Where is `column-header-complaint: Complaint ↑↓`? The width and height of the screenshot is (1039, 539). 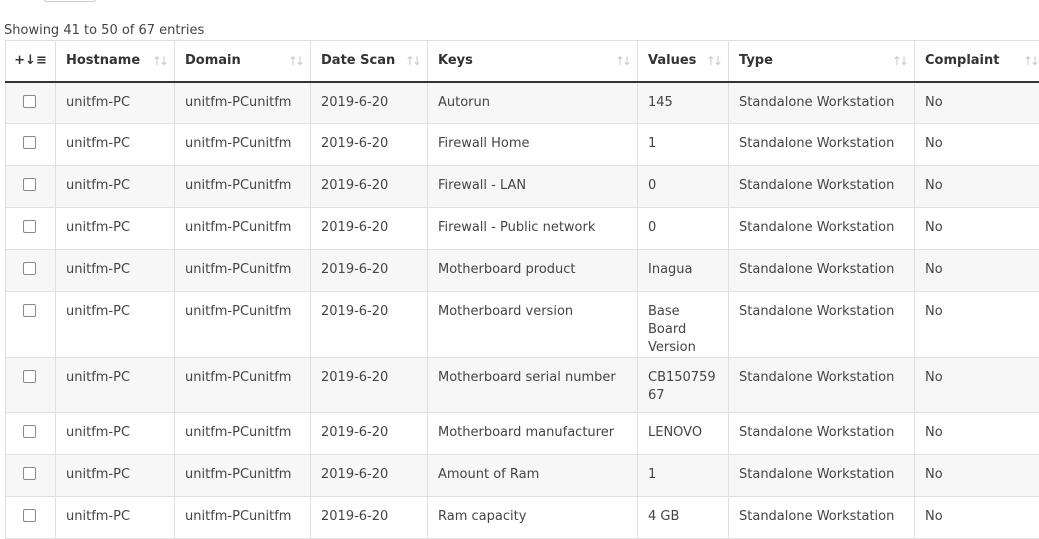
column-header-complaint: Complaint ↑↓ is located at coordinates (977, 61).